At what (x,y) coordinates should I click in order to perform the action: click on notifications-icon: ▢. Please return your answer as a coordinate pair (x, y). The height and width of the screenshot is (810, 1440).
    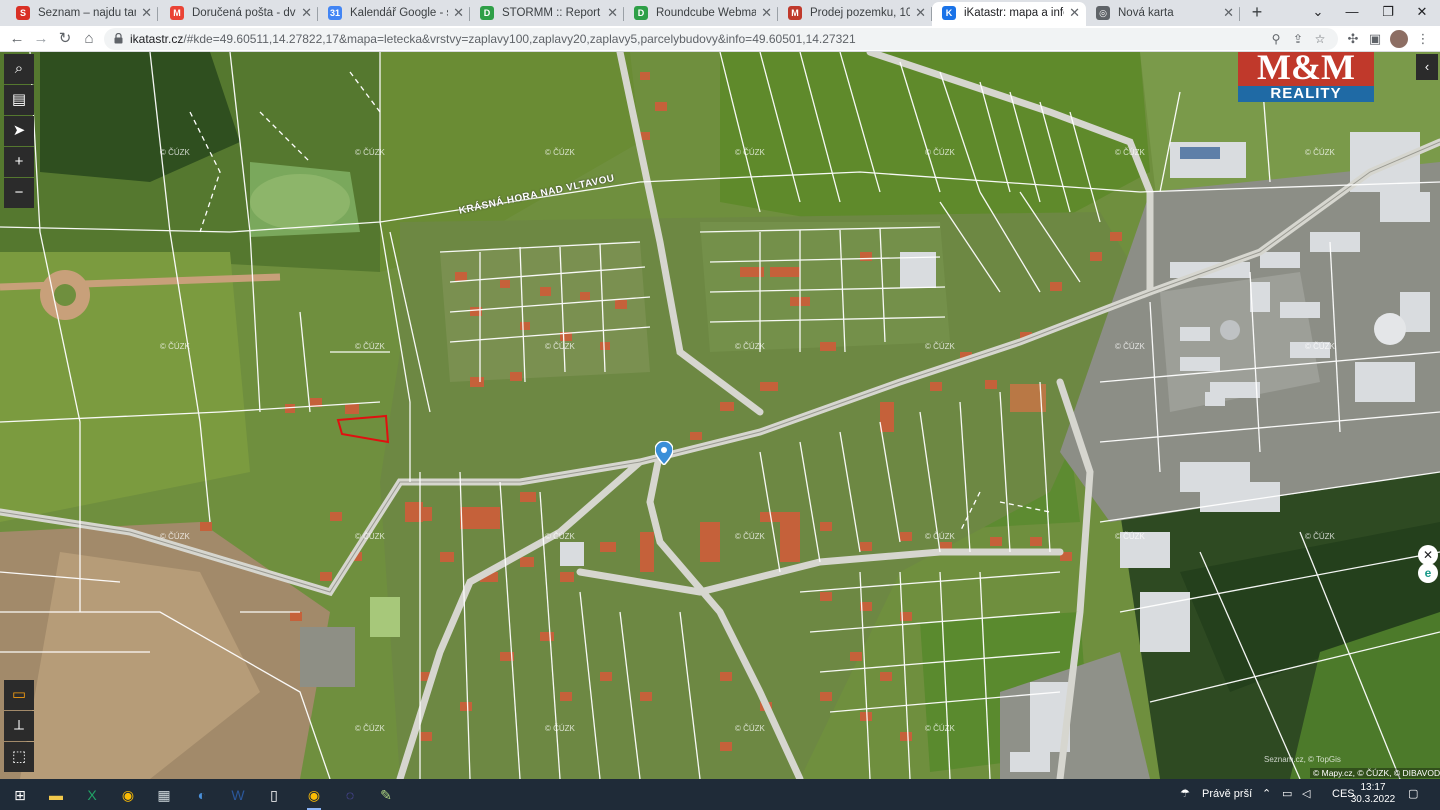
    Looking at the image, I should click on (1413, 794).